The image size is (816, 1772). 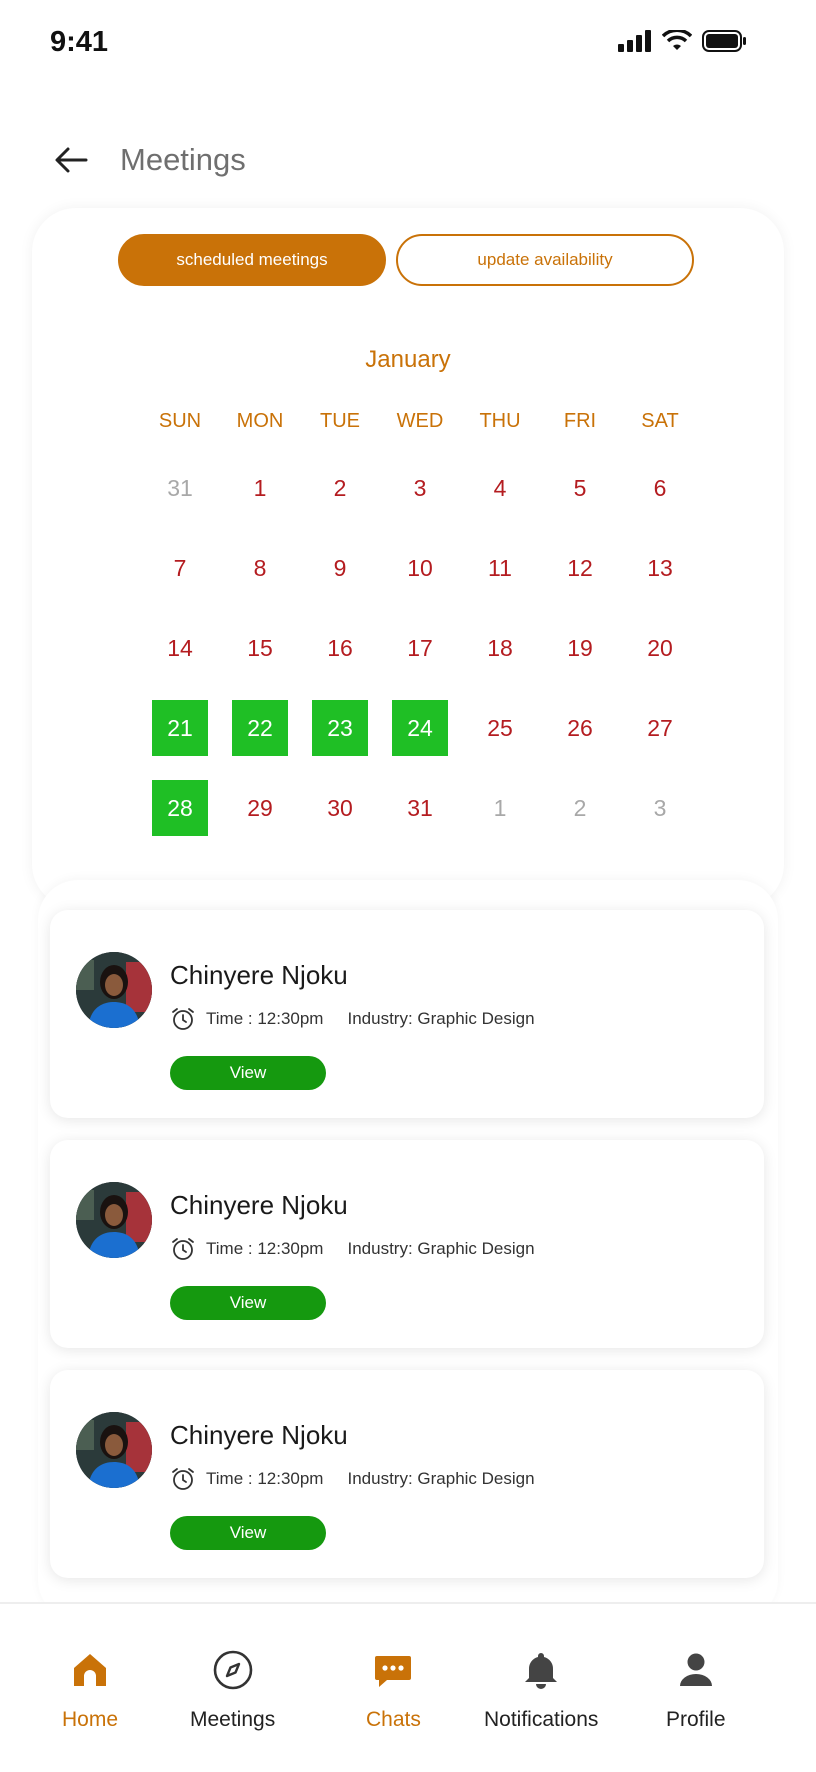 I want to click on calendar-day: 8, so click(x=260, y=568).